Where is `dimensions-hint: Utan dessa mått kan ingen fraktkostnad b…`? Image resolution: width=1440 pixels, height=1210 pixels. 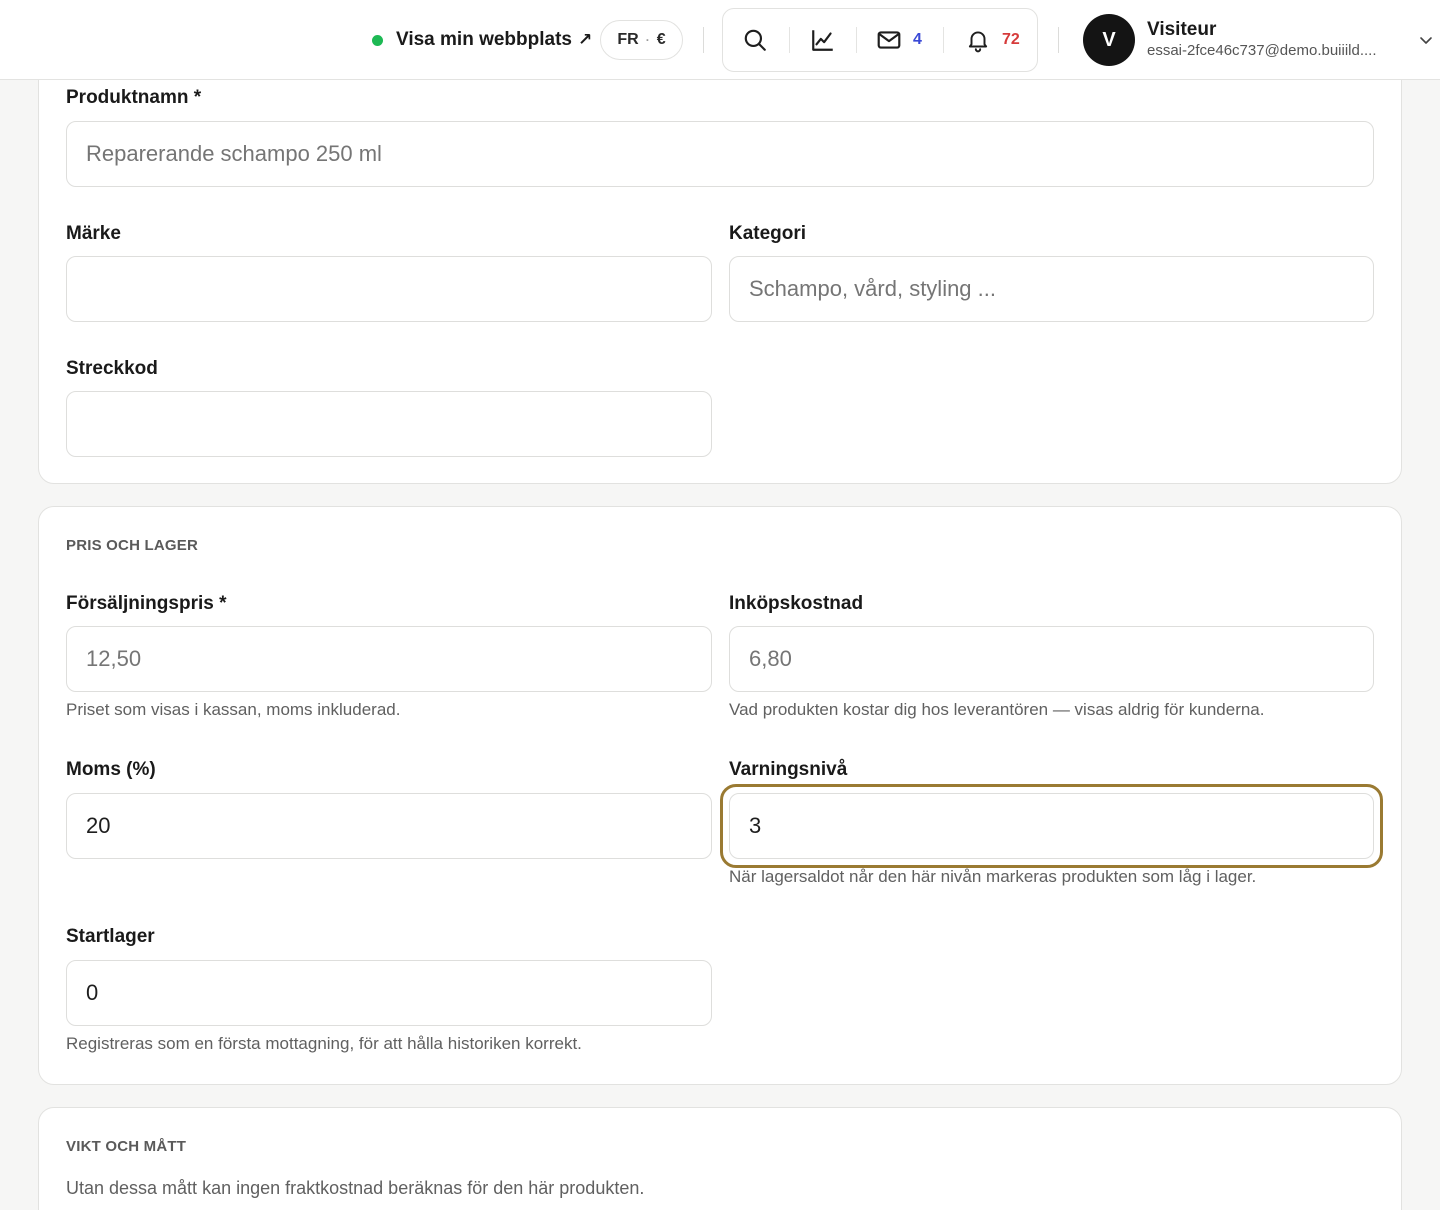 dimensions-hint: Utan dessa mått kan ingen fraktkostnad b… is located at coordinates (355, 1188).